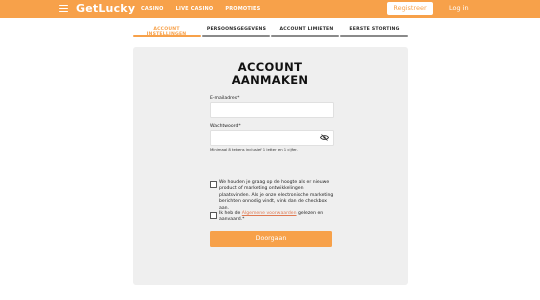 The image size is (540, 300). Describe the element at coordinates (213, 184) in the screenshot. I see `marketing-checkbox` at that location.